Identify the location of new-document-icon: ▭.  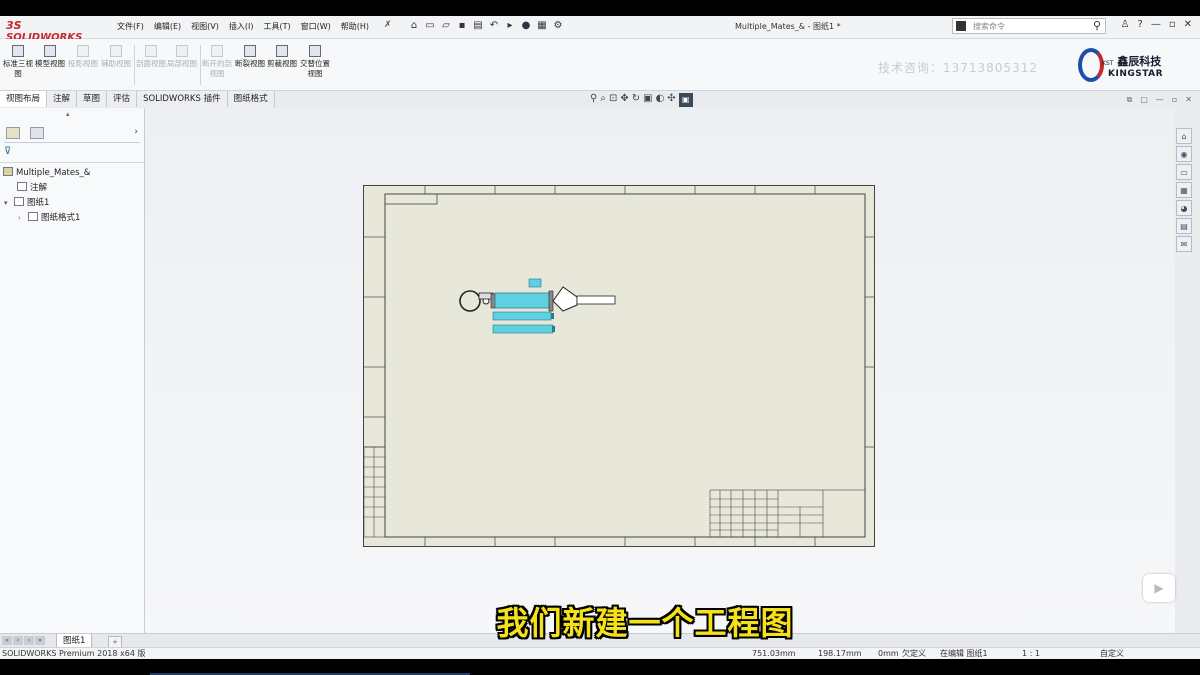
(430, 26).